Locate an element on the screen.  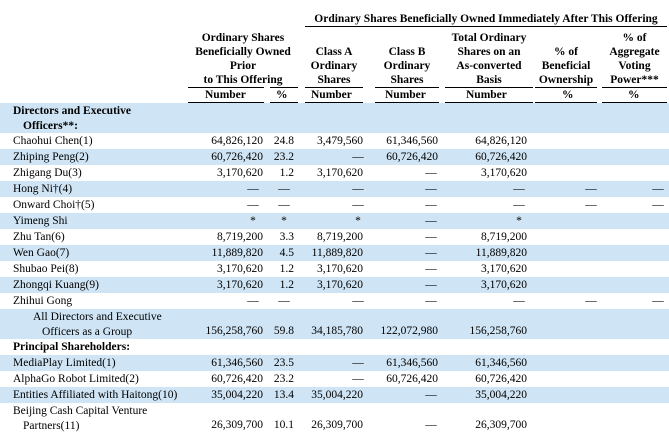
row-label: Yimeng Shi is located at coordinates (40, 221).